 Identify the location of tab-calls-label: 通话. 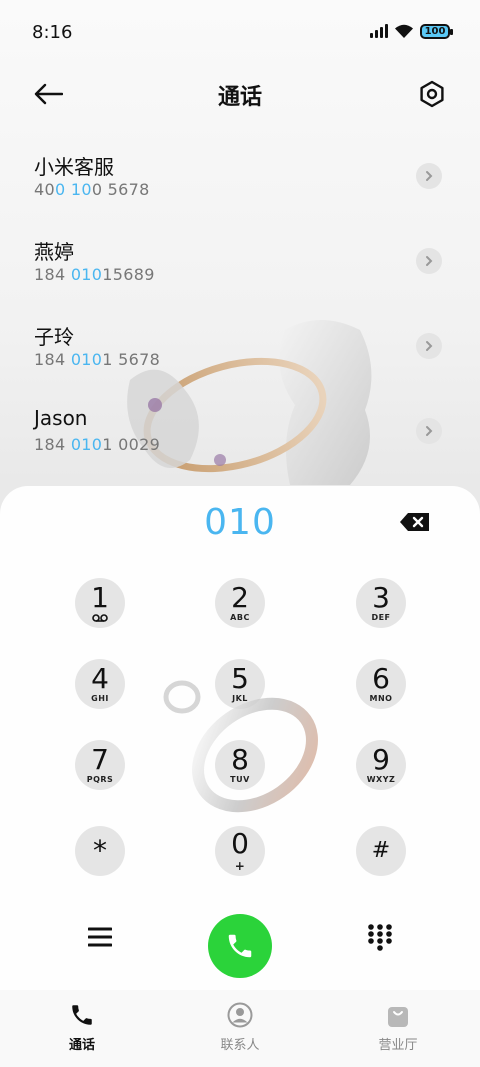
(81, 1045).